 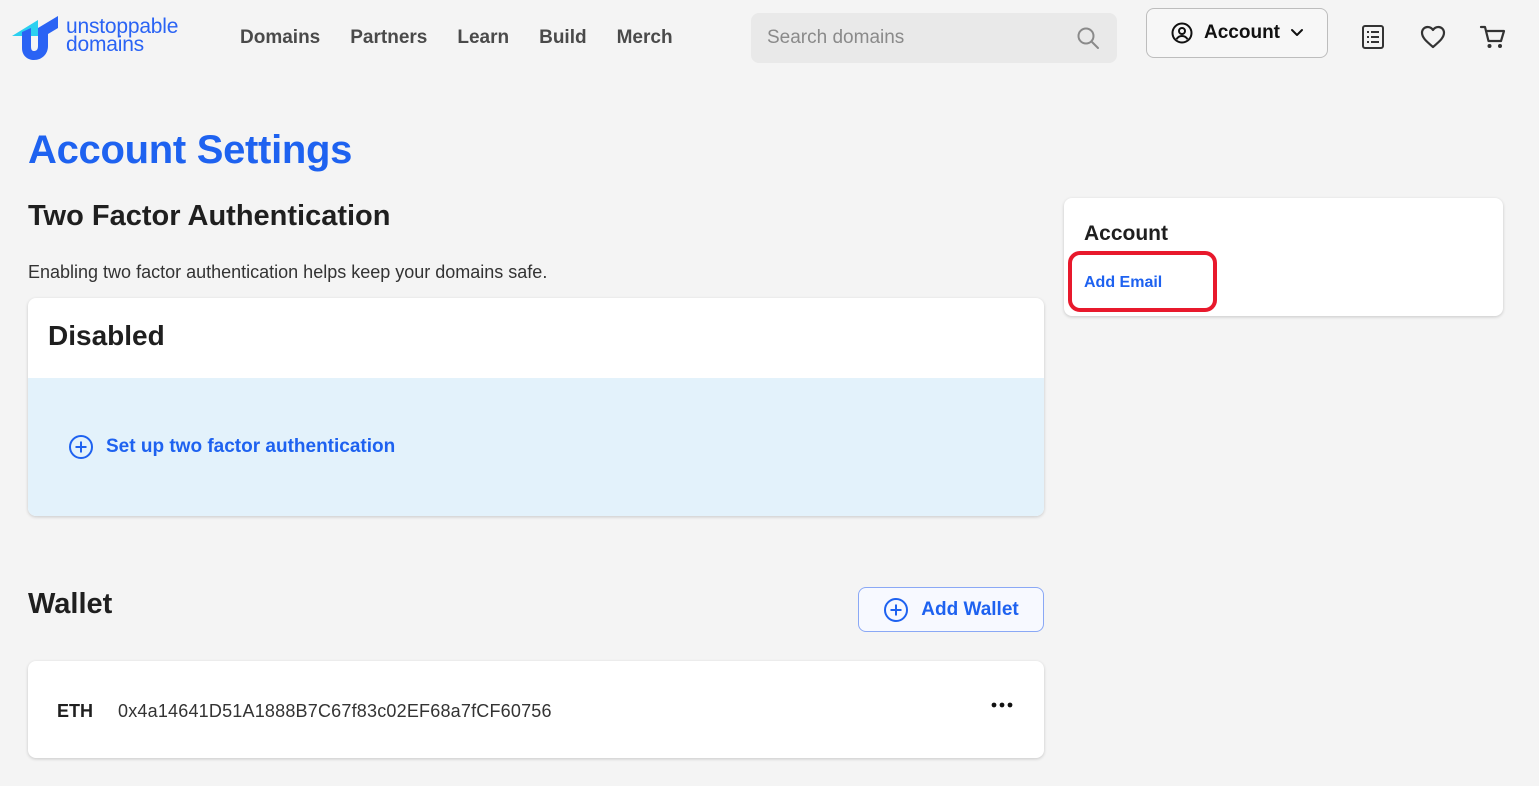 What do you see at coordinates (1433, 37) in the screenshot?
I see `heart-icon` at bounding box center [1433, 37].